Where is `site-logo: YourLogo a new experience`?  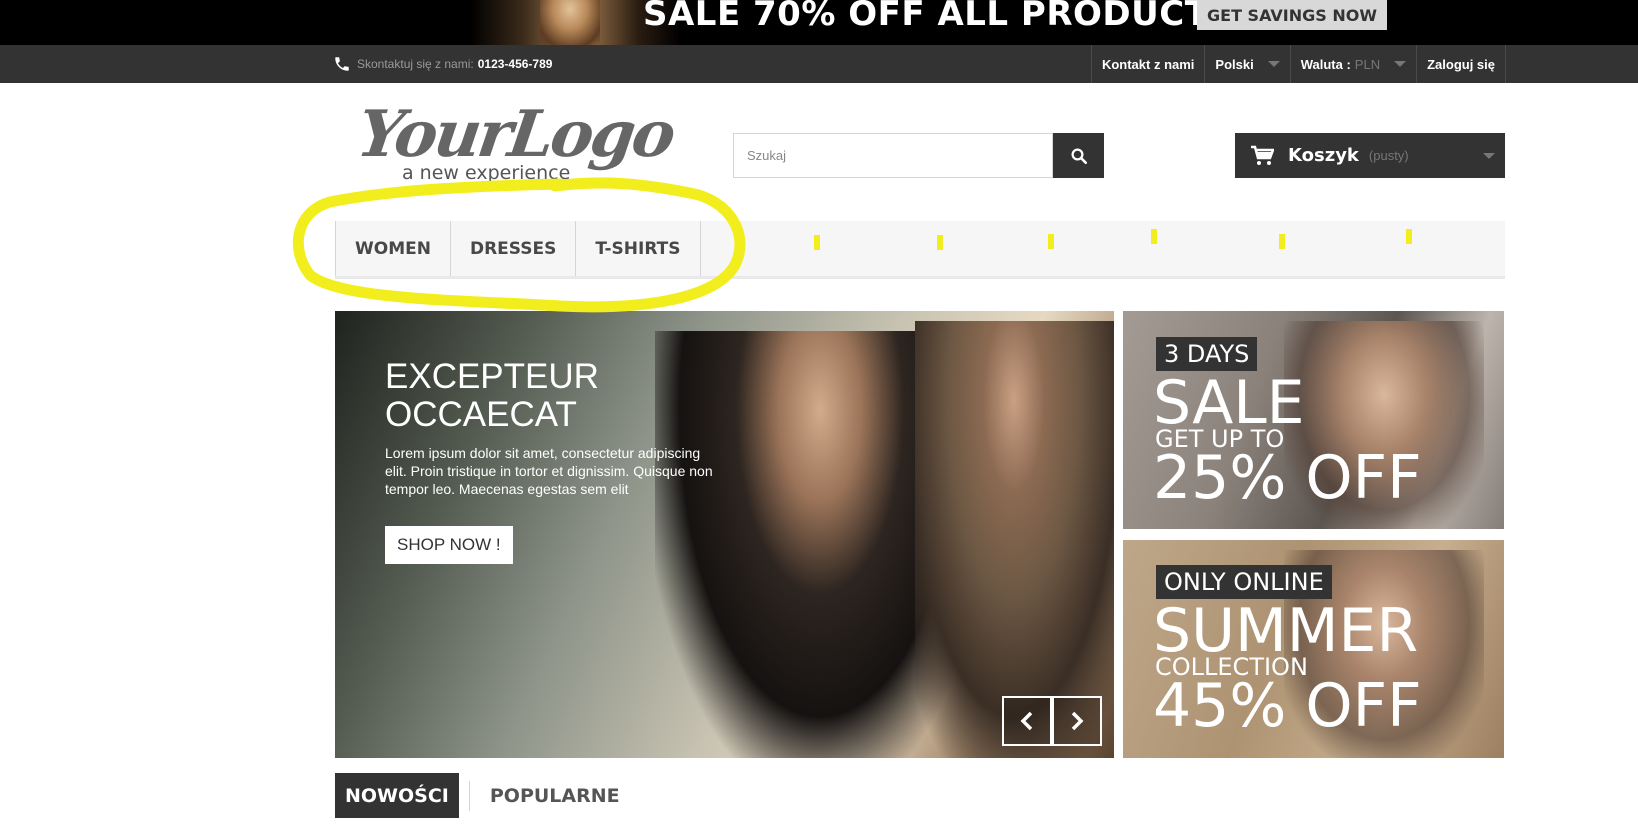
site-logo: YourLogo a new experience is located at coordinates (515, 143).